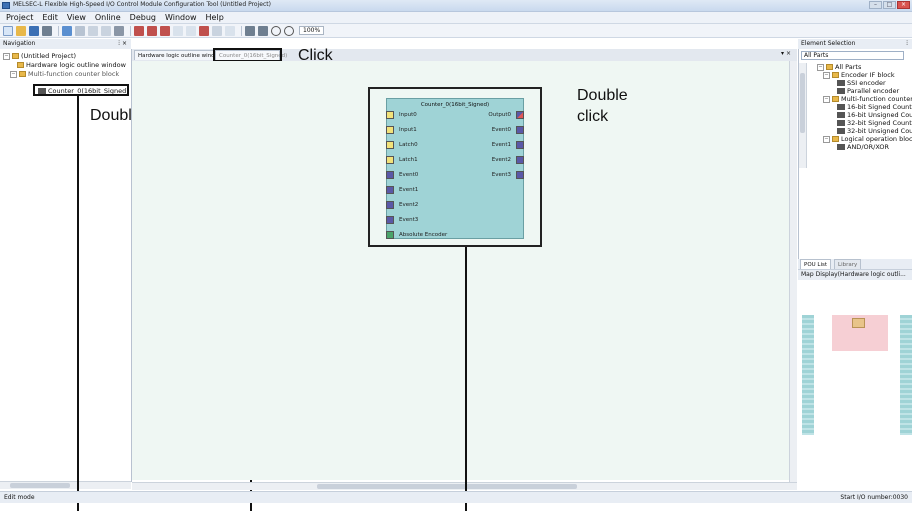 This screenshot has width=912, height=511. What do you see at coordinates (390, 130) in the screenshot?
I see `port-input1` at bounding box center [390, 130].